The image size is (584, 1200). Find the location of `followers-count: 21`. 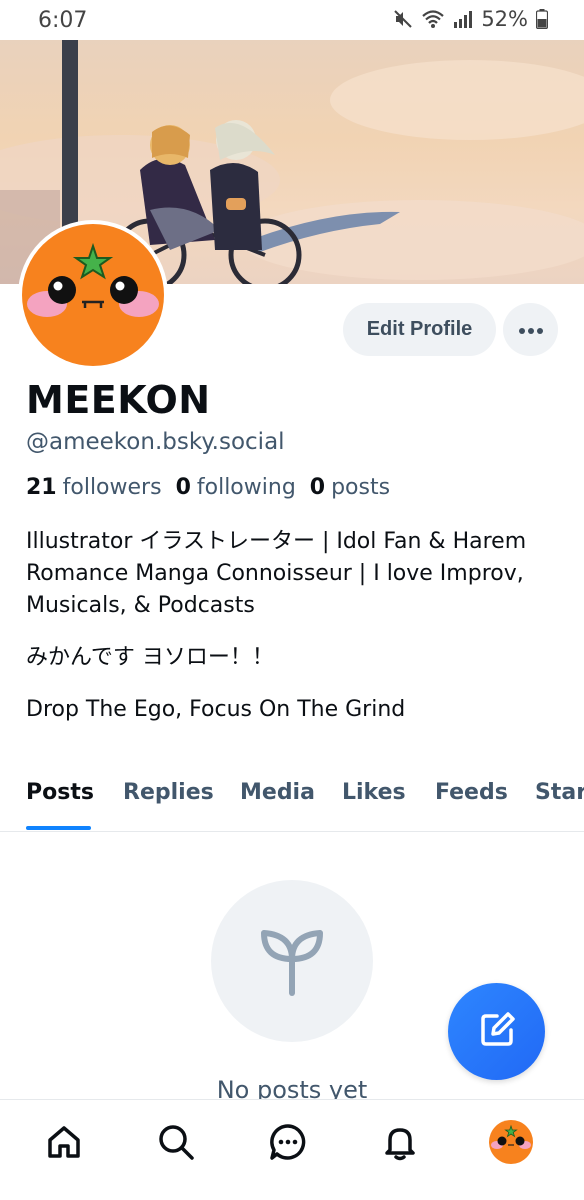

followers-count: 21 is located at coordinates (41, 487).